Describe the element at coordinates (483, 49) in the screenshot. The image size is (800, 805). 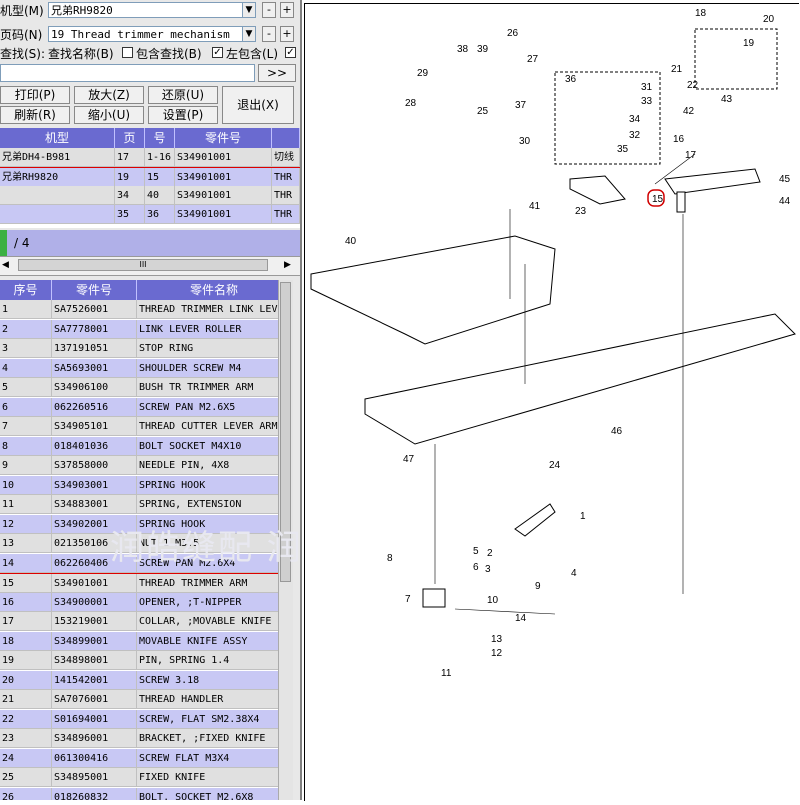
I see `callout-39: 39` at that location.